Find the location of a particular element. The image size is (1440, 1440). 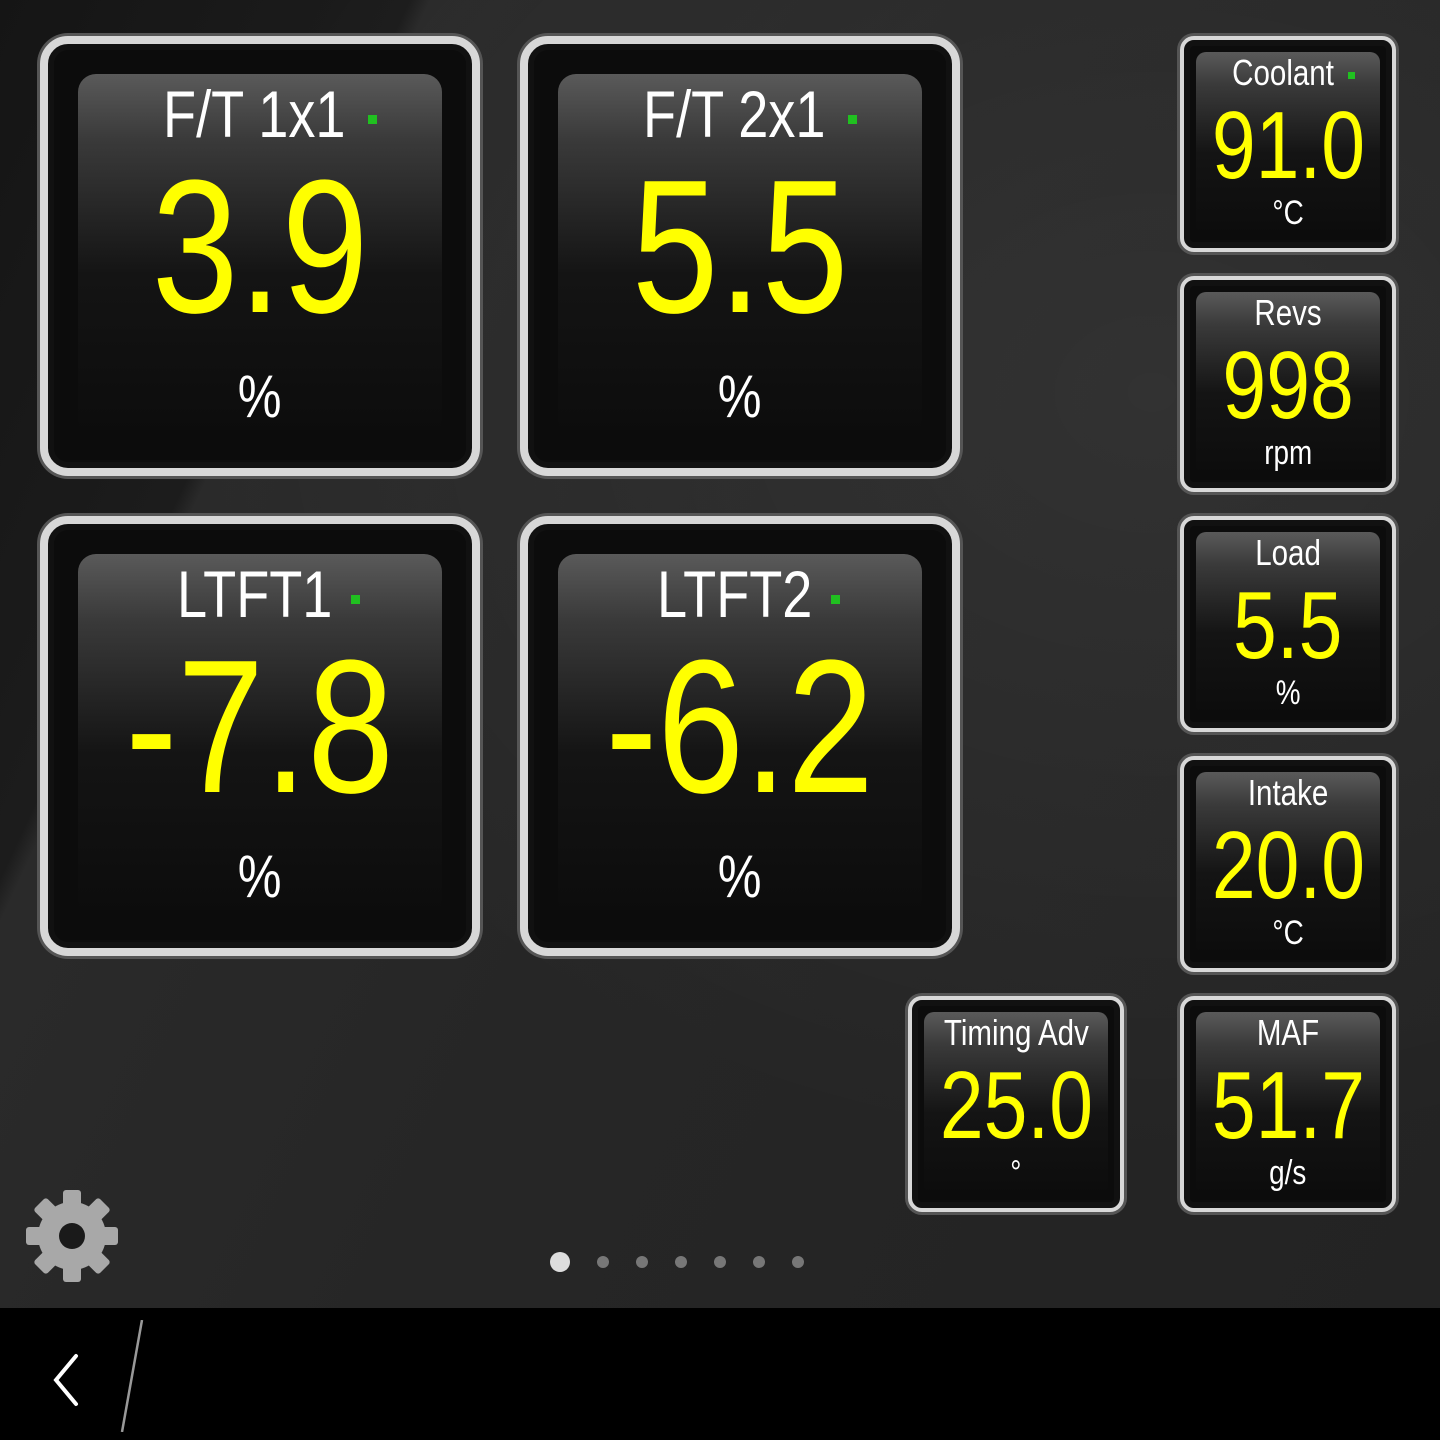

gauge-intake: Intake 20.0 °C is located at coordinates (1288, 864).